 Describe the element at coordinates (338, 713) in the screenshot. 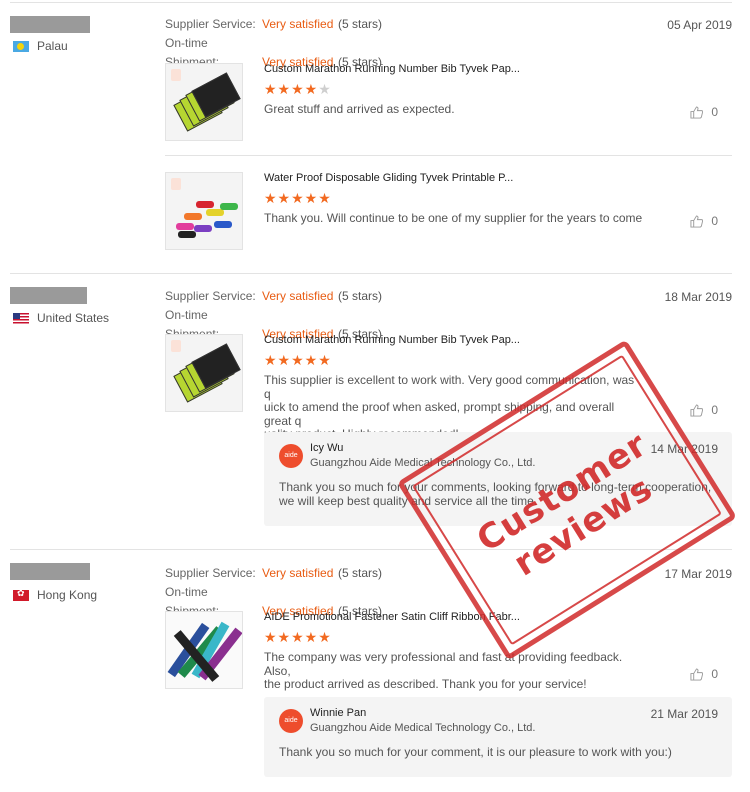

I see `reply-author-name: Winnie Pan` at that location.